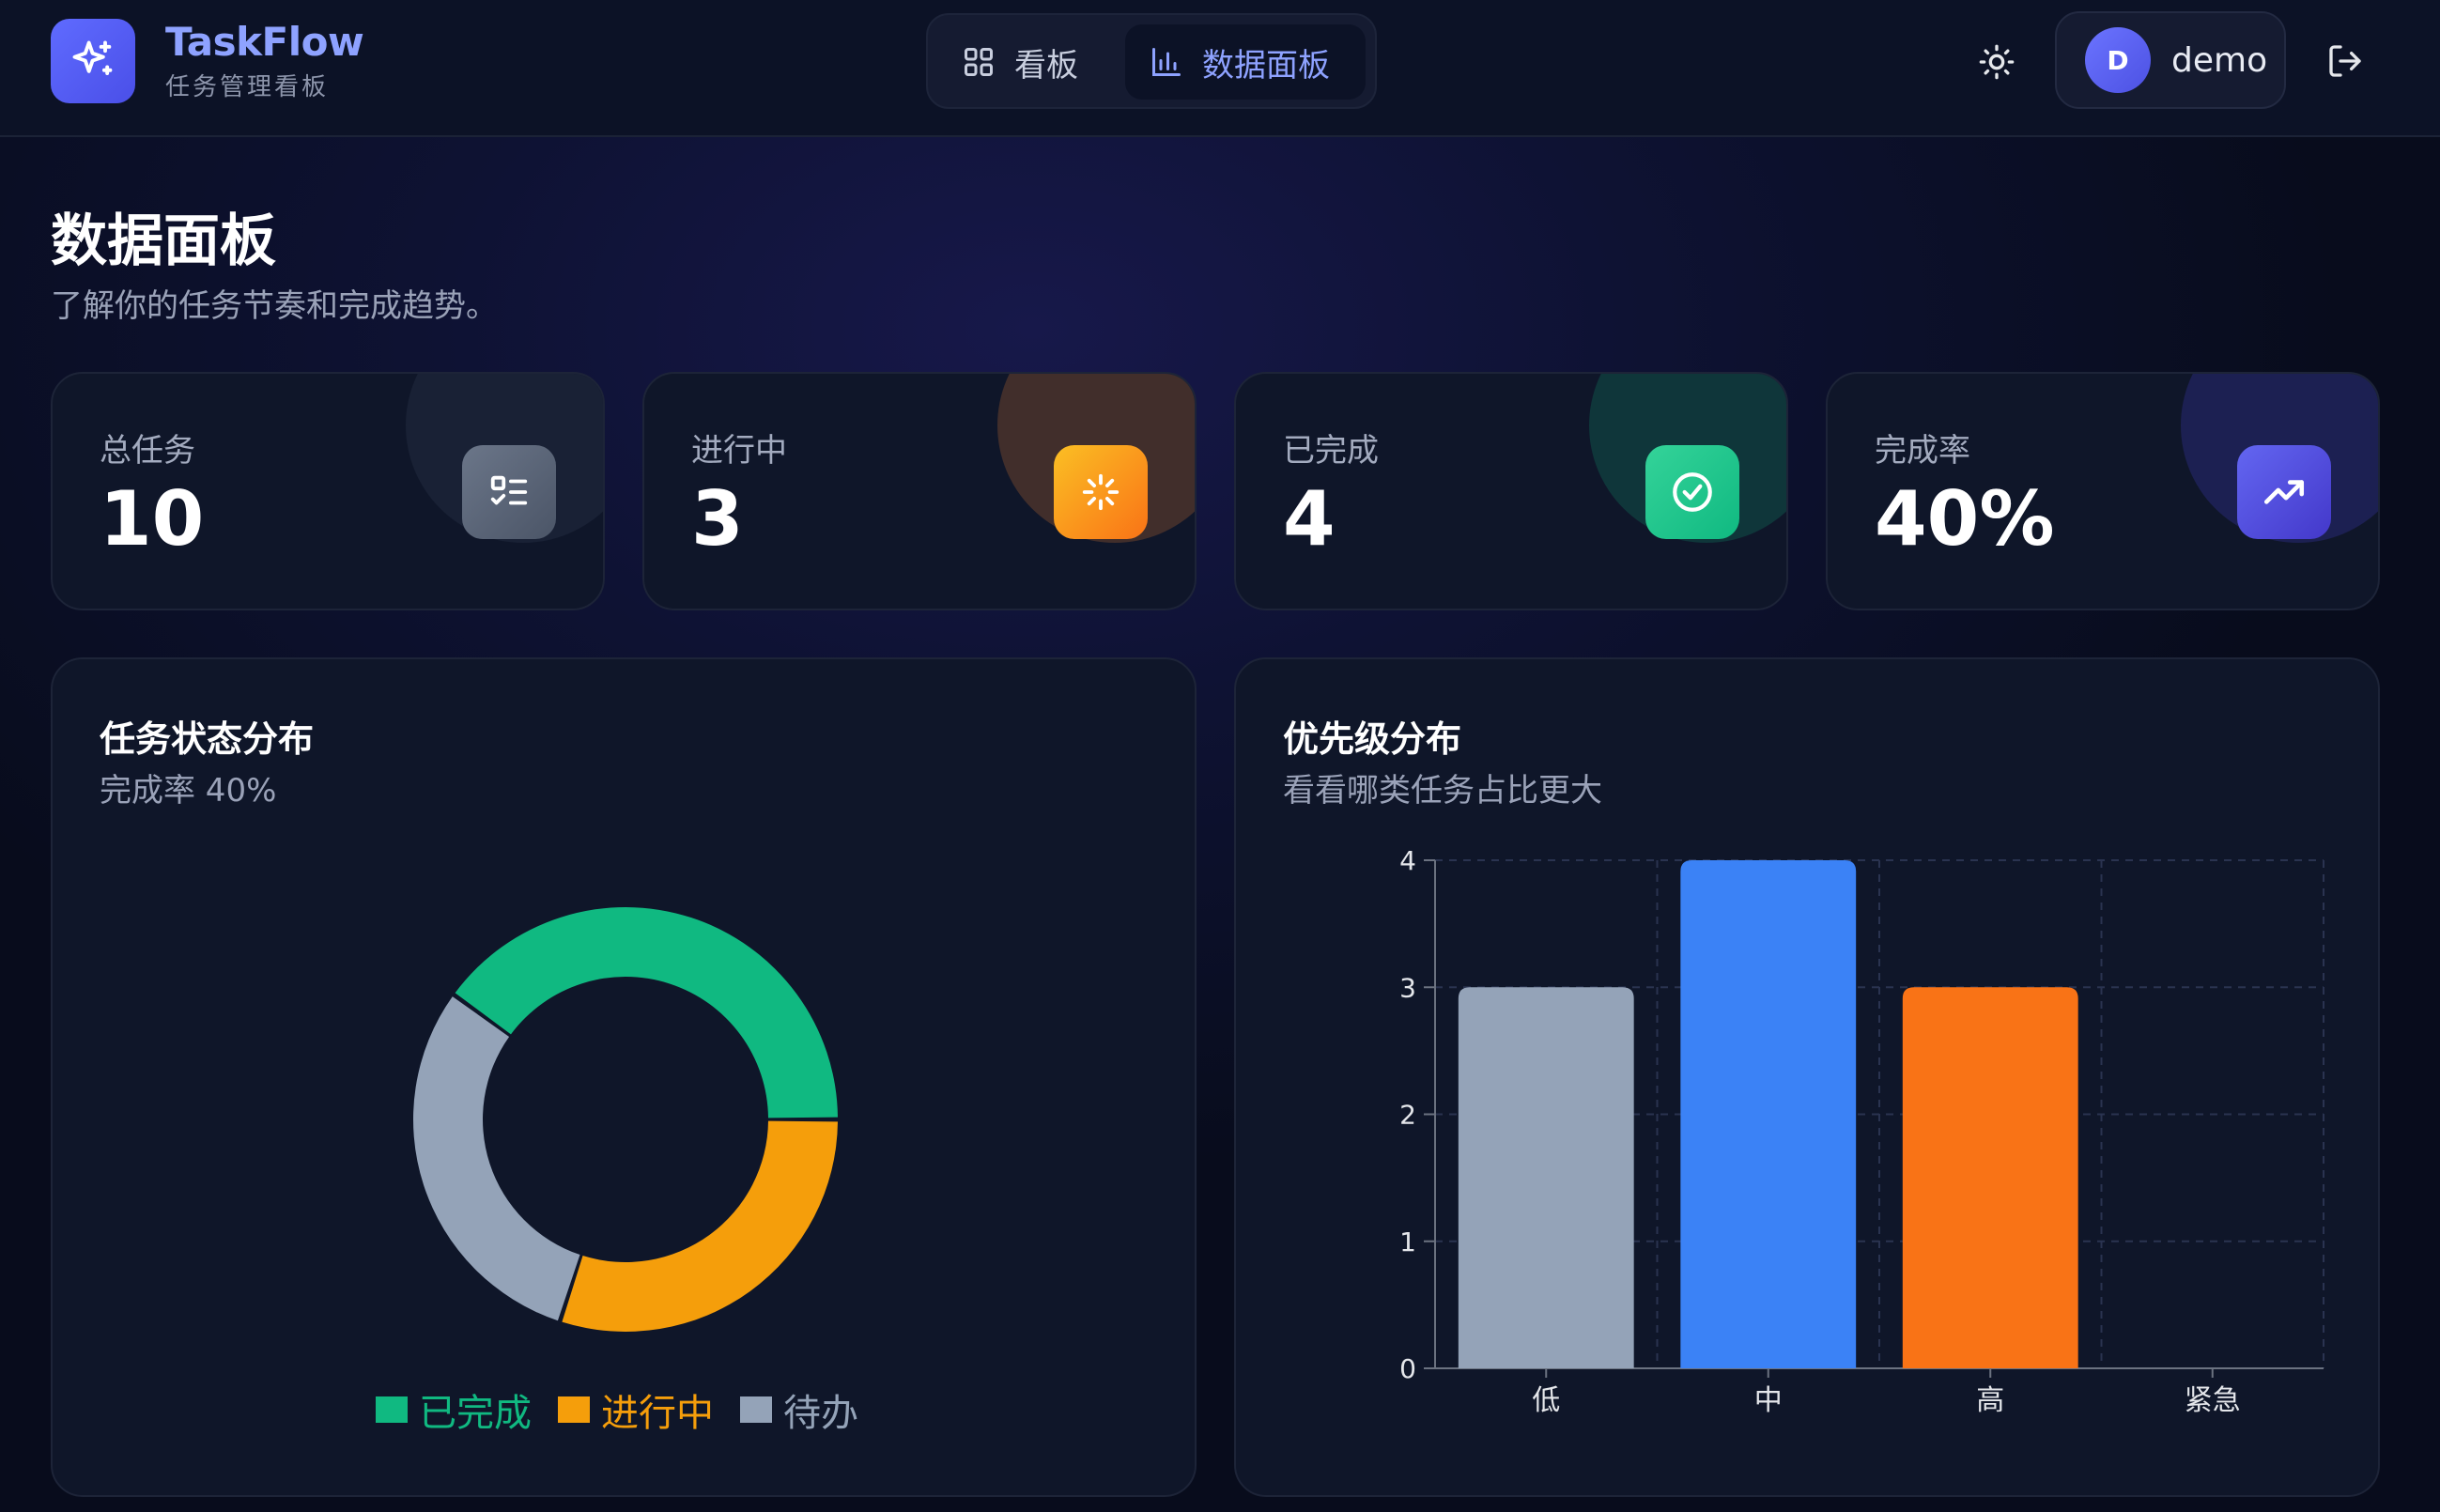 Image resolution: width=2440 pixels, height=1512 pixels. What do you see at coordinates (821, 1414) in the screenshot?
I see `legend-label: 待办` at bounding box center [821, 1414].